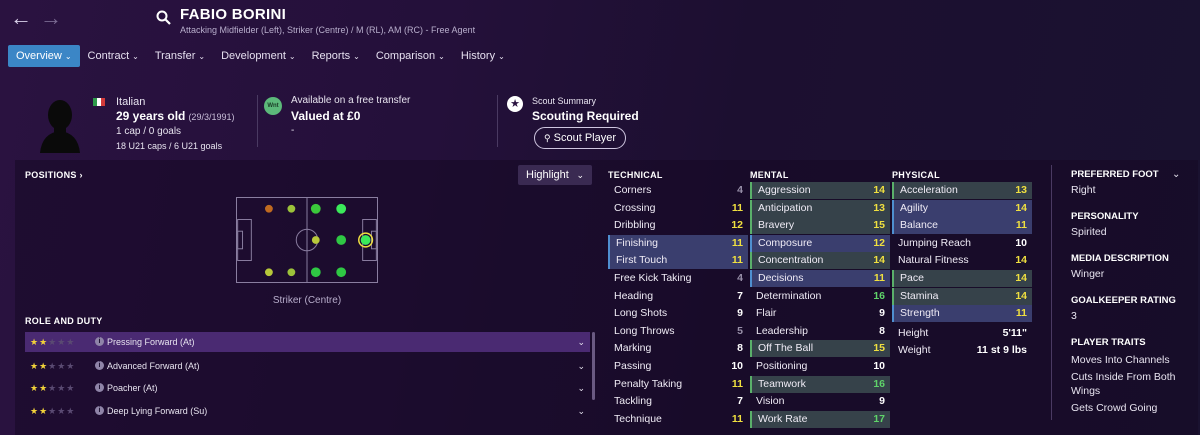 Image resolution: width=1200 pixels, height=435 pixels. What do you see at coordinates (919, 225) in the screenshot?
I see `attribute-name: Balance` at bounding box center [919, 225].